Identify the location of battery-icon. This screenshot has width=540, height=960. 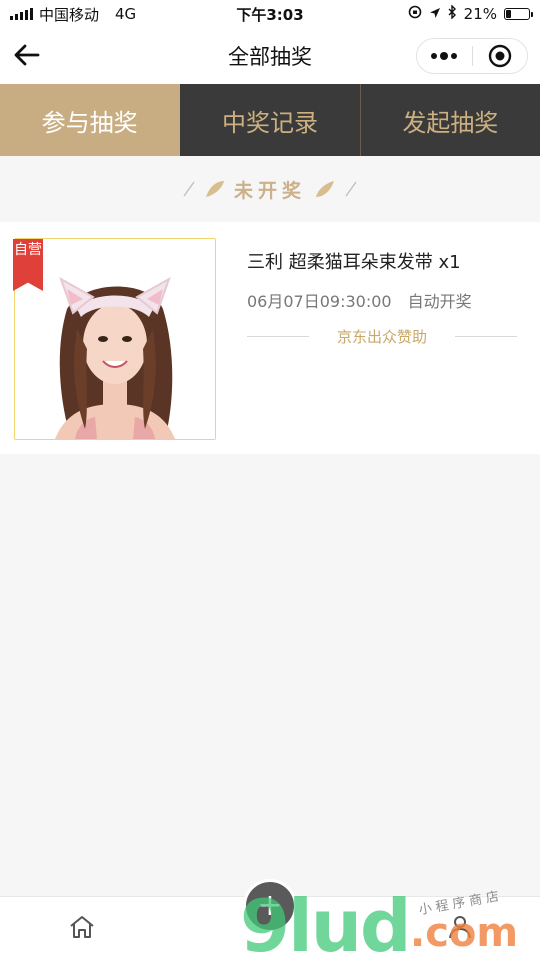
(518, 14).